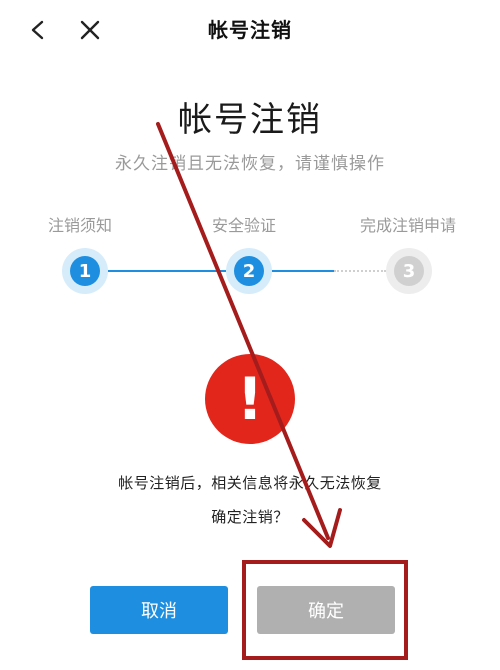  What do you see at coordinates (250, 483) in the screenshot?
I see `warning-message: 帐号注销后，相关信息将永久无法恢复` at bounding box center [250, 483].